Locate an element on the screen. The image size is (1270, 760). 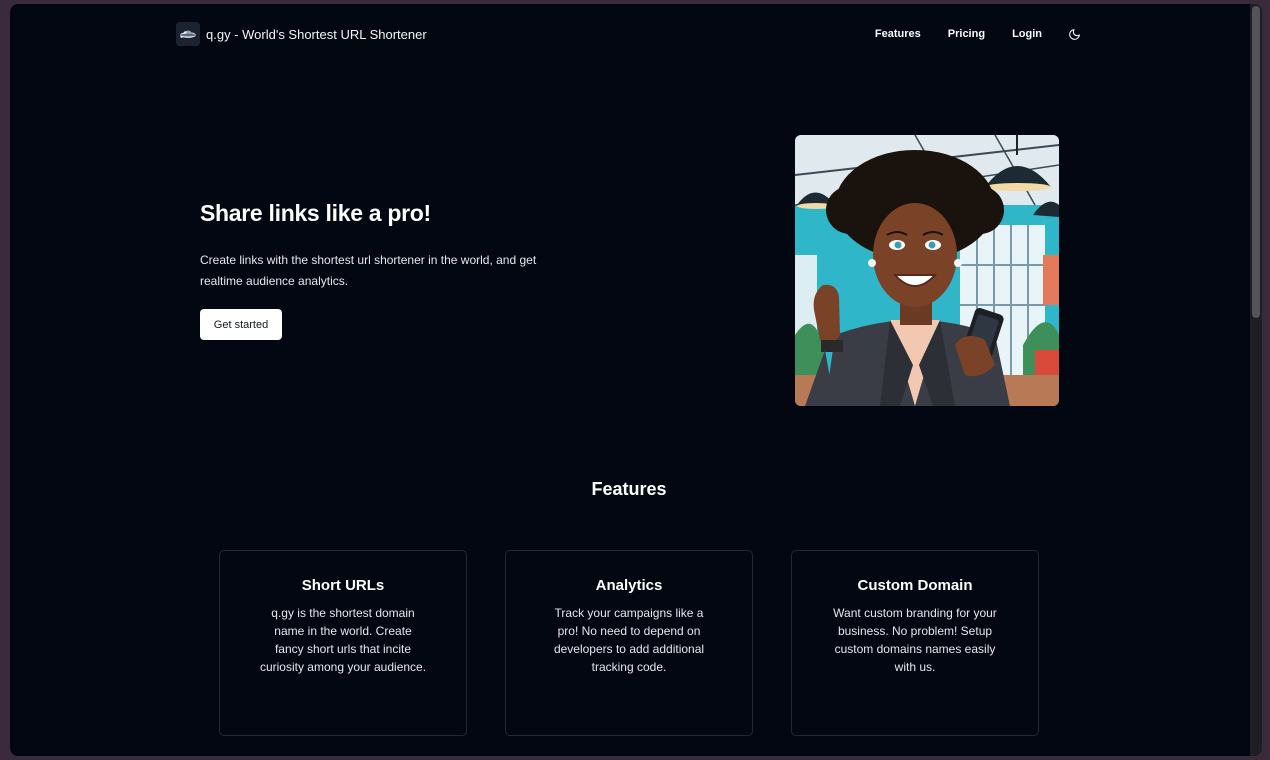
hero-illustration is located at coordinates (927, 270).